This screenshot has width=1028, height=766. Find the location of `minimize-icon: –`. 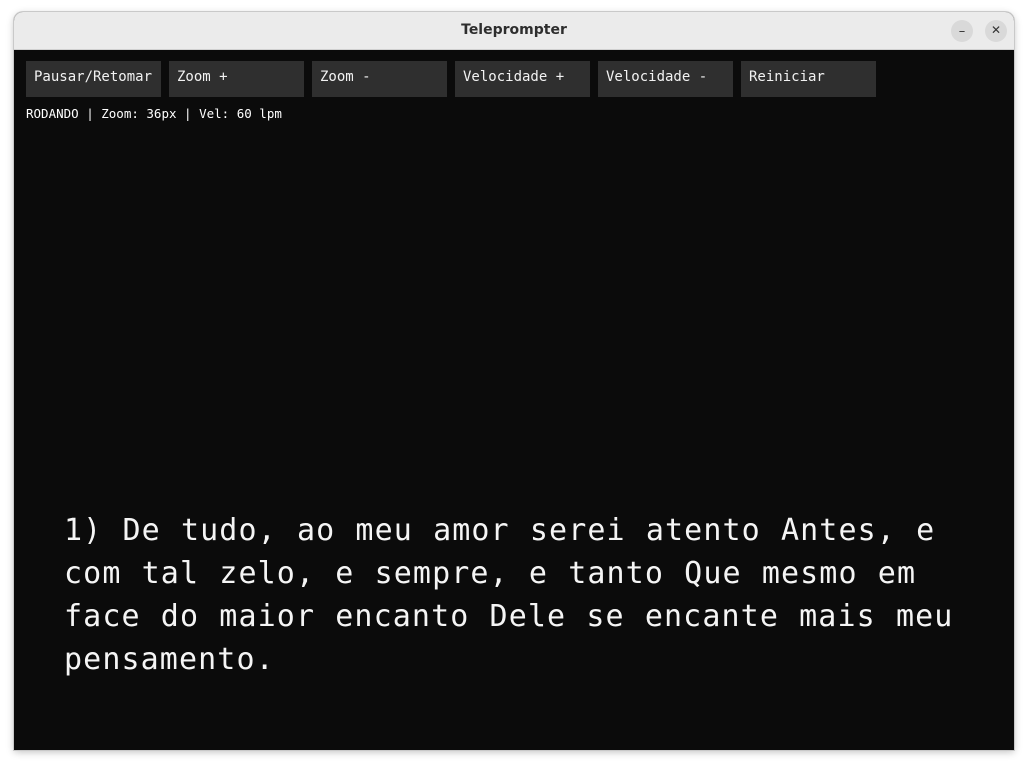

minimize-icon: – is located at coordinates (962, 31).